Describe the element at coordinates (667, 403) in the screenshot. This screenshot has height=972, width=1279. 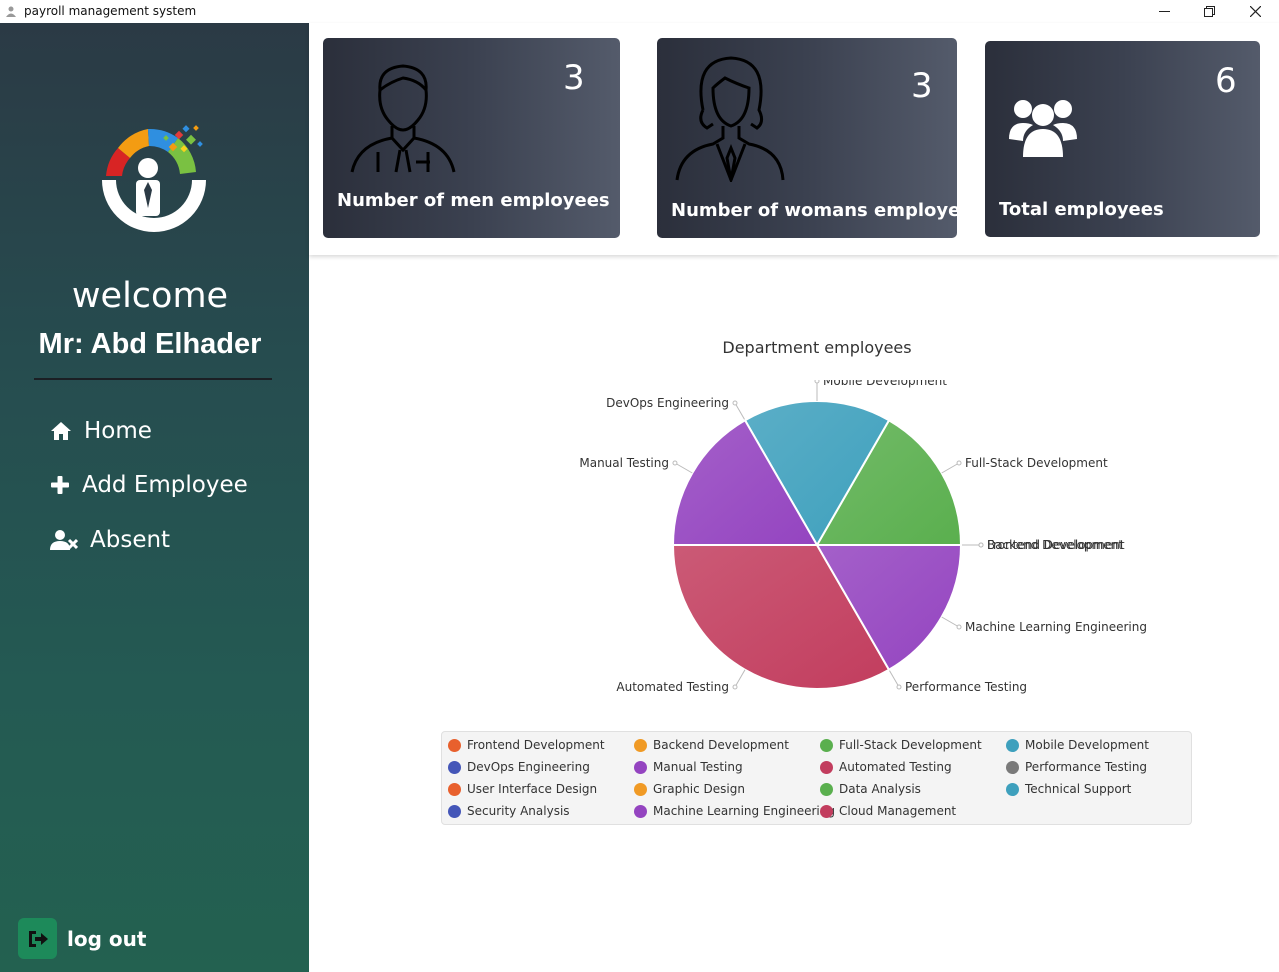
I see `pie-slice-label: DevOps Engineering` at that location.